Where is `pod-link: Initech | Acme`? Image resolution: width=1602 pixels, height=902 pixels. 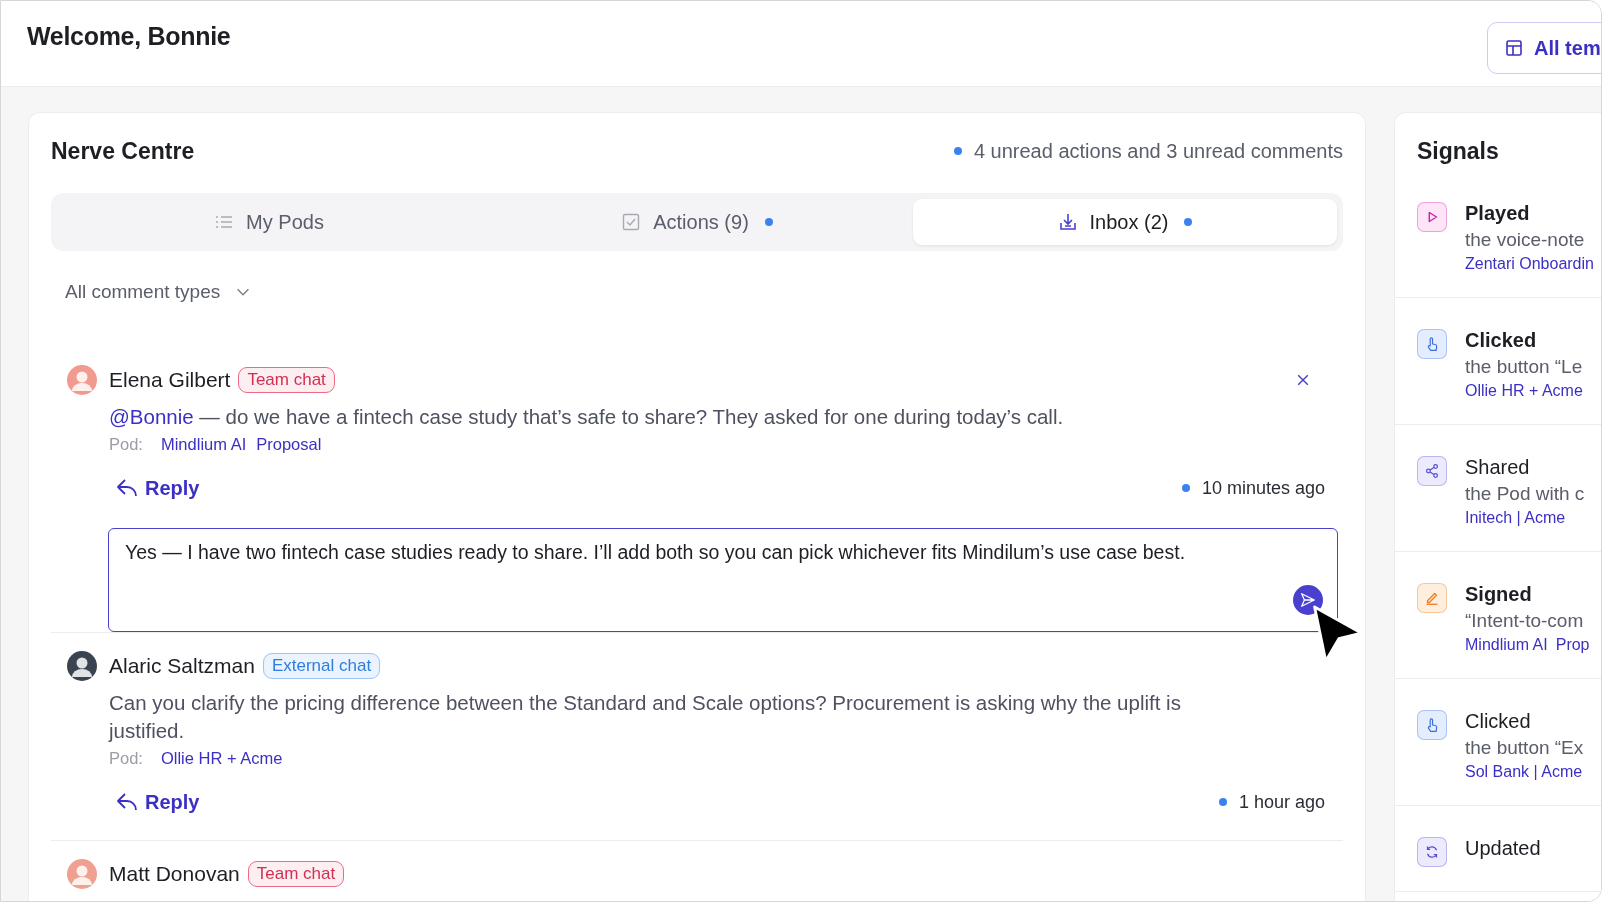 pod-link: Initech | Acme is located at coordinates (1515, 518).